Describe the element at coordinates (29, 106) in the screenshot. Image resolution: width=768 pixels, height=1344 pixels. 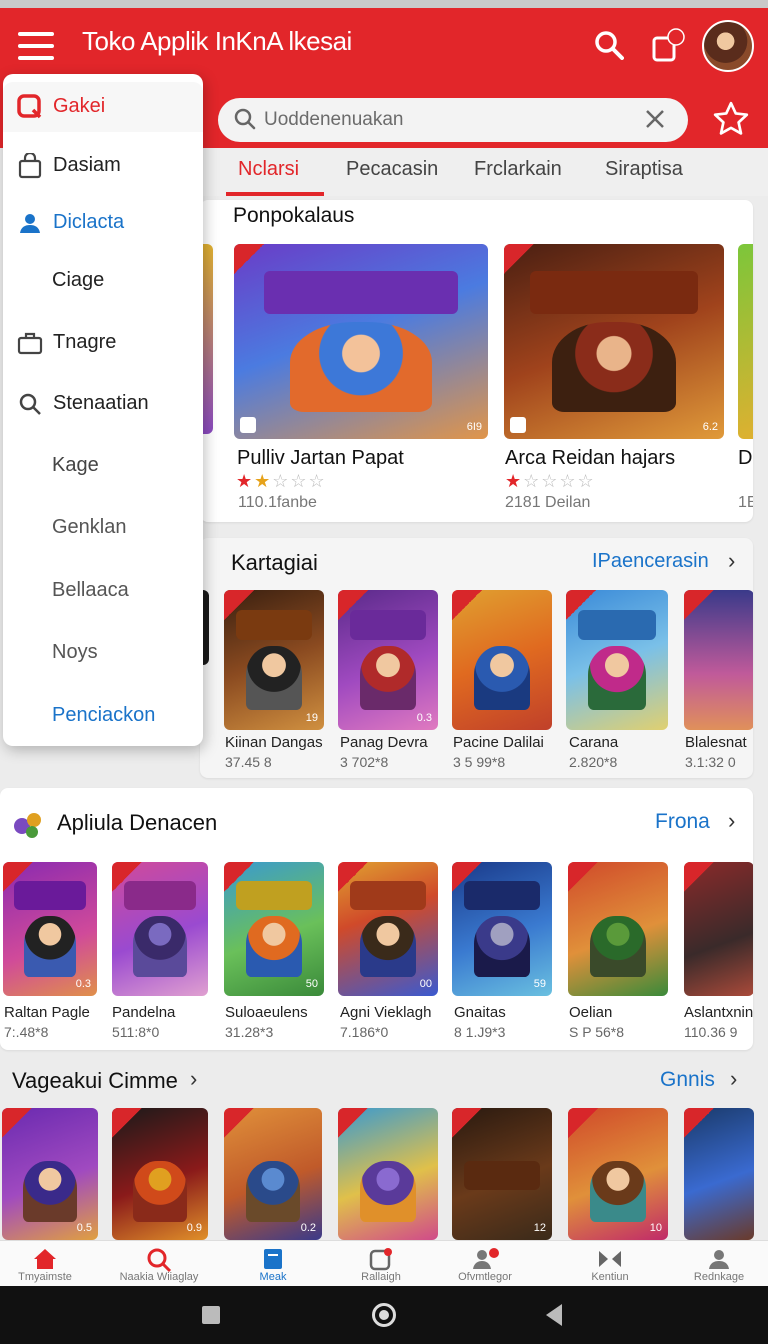
I see `search-q-icon` at that location.